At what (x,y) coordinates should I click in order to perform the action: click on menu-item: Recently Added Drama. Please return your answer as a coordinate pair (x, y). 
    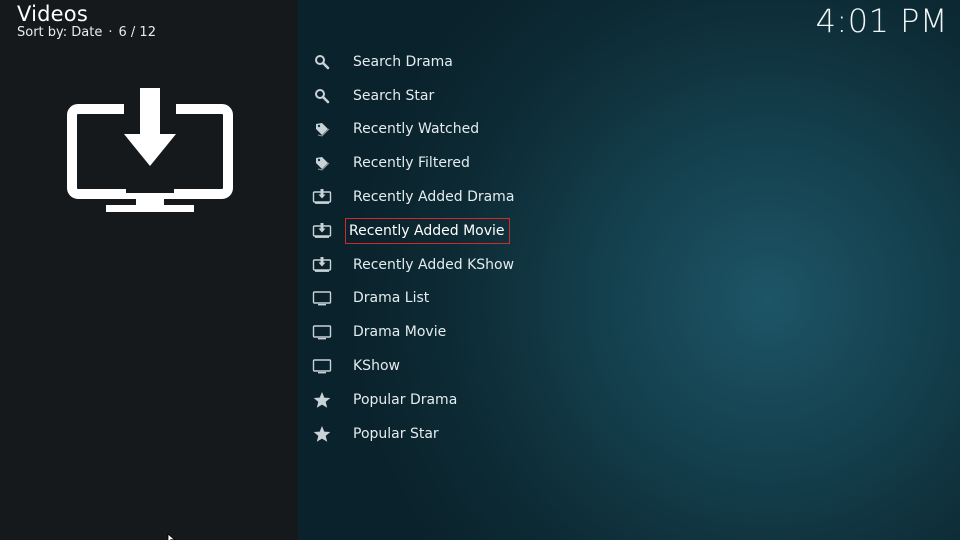
    Looking at the image, I should click on (510, 197).